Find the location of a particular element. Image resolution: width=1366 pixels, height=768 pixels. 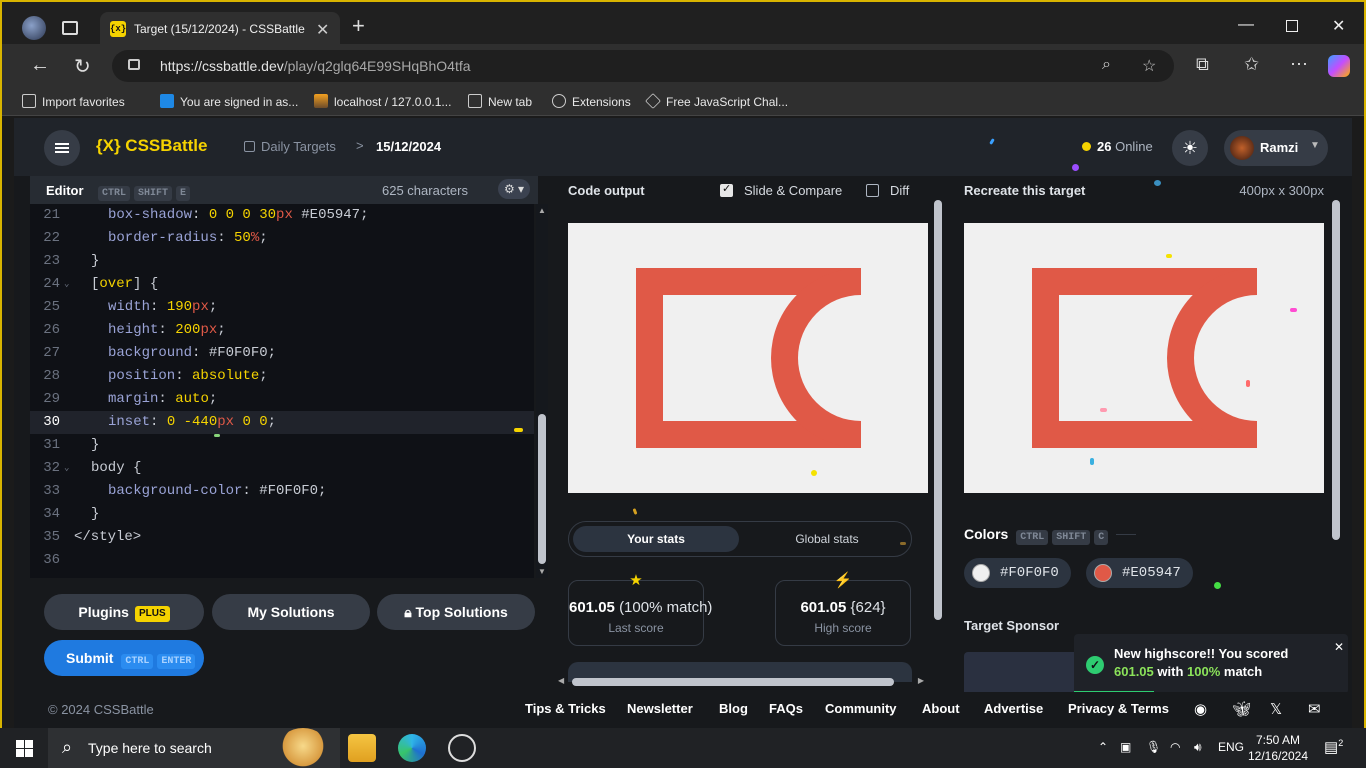

code-line: 36 is located at coordinates (282, 560).